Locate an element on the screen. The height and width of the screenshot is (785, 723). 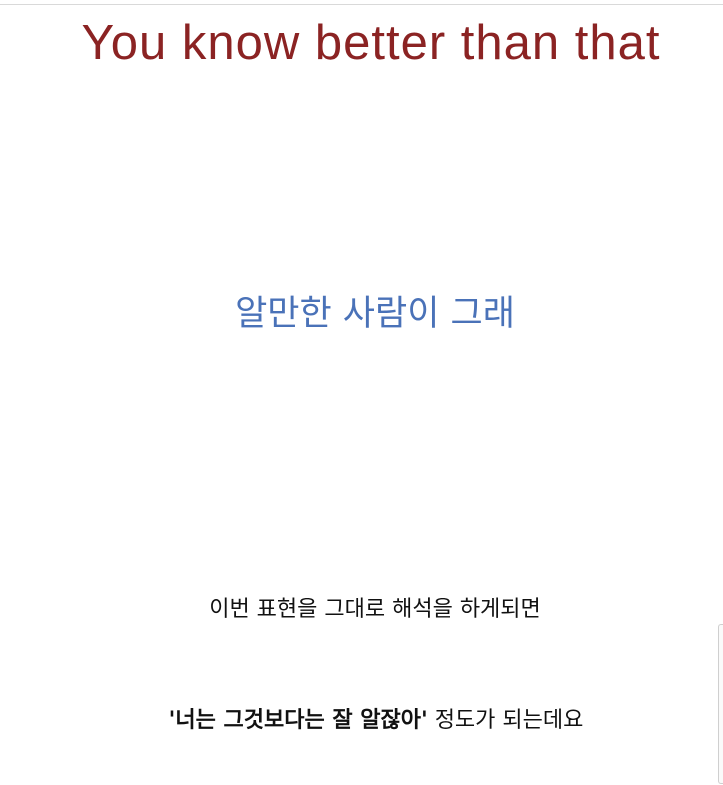
page-title: You know better than that is located at coordinates (371, 43).